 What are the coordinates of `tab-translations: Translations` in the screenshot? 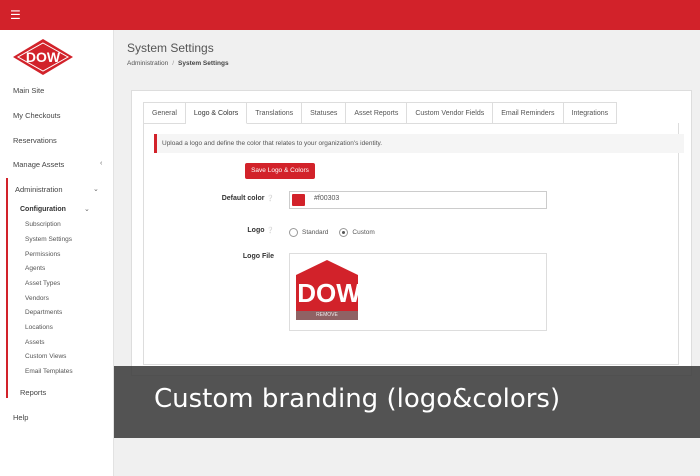 It's located at (275, 113).